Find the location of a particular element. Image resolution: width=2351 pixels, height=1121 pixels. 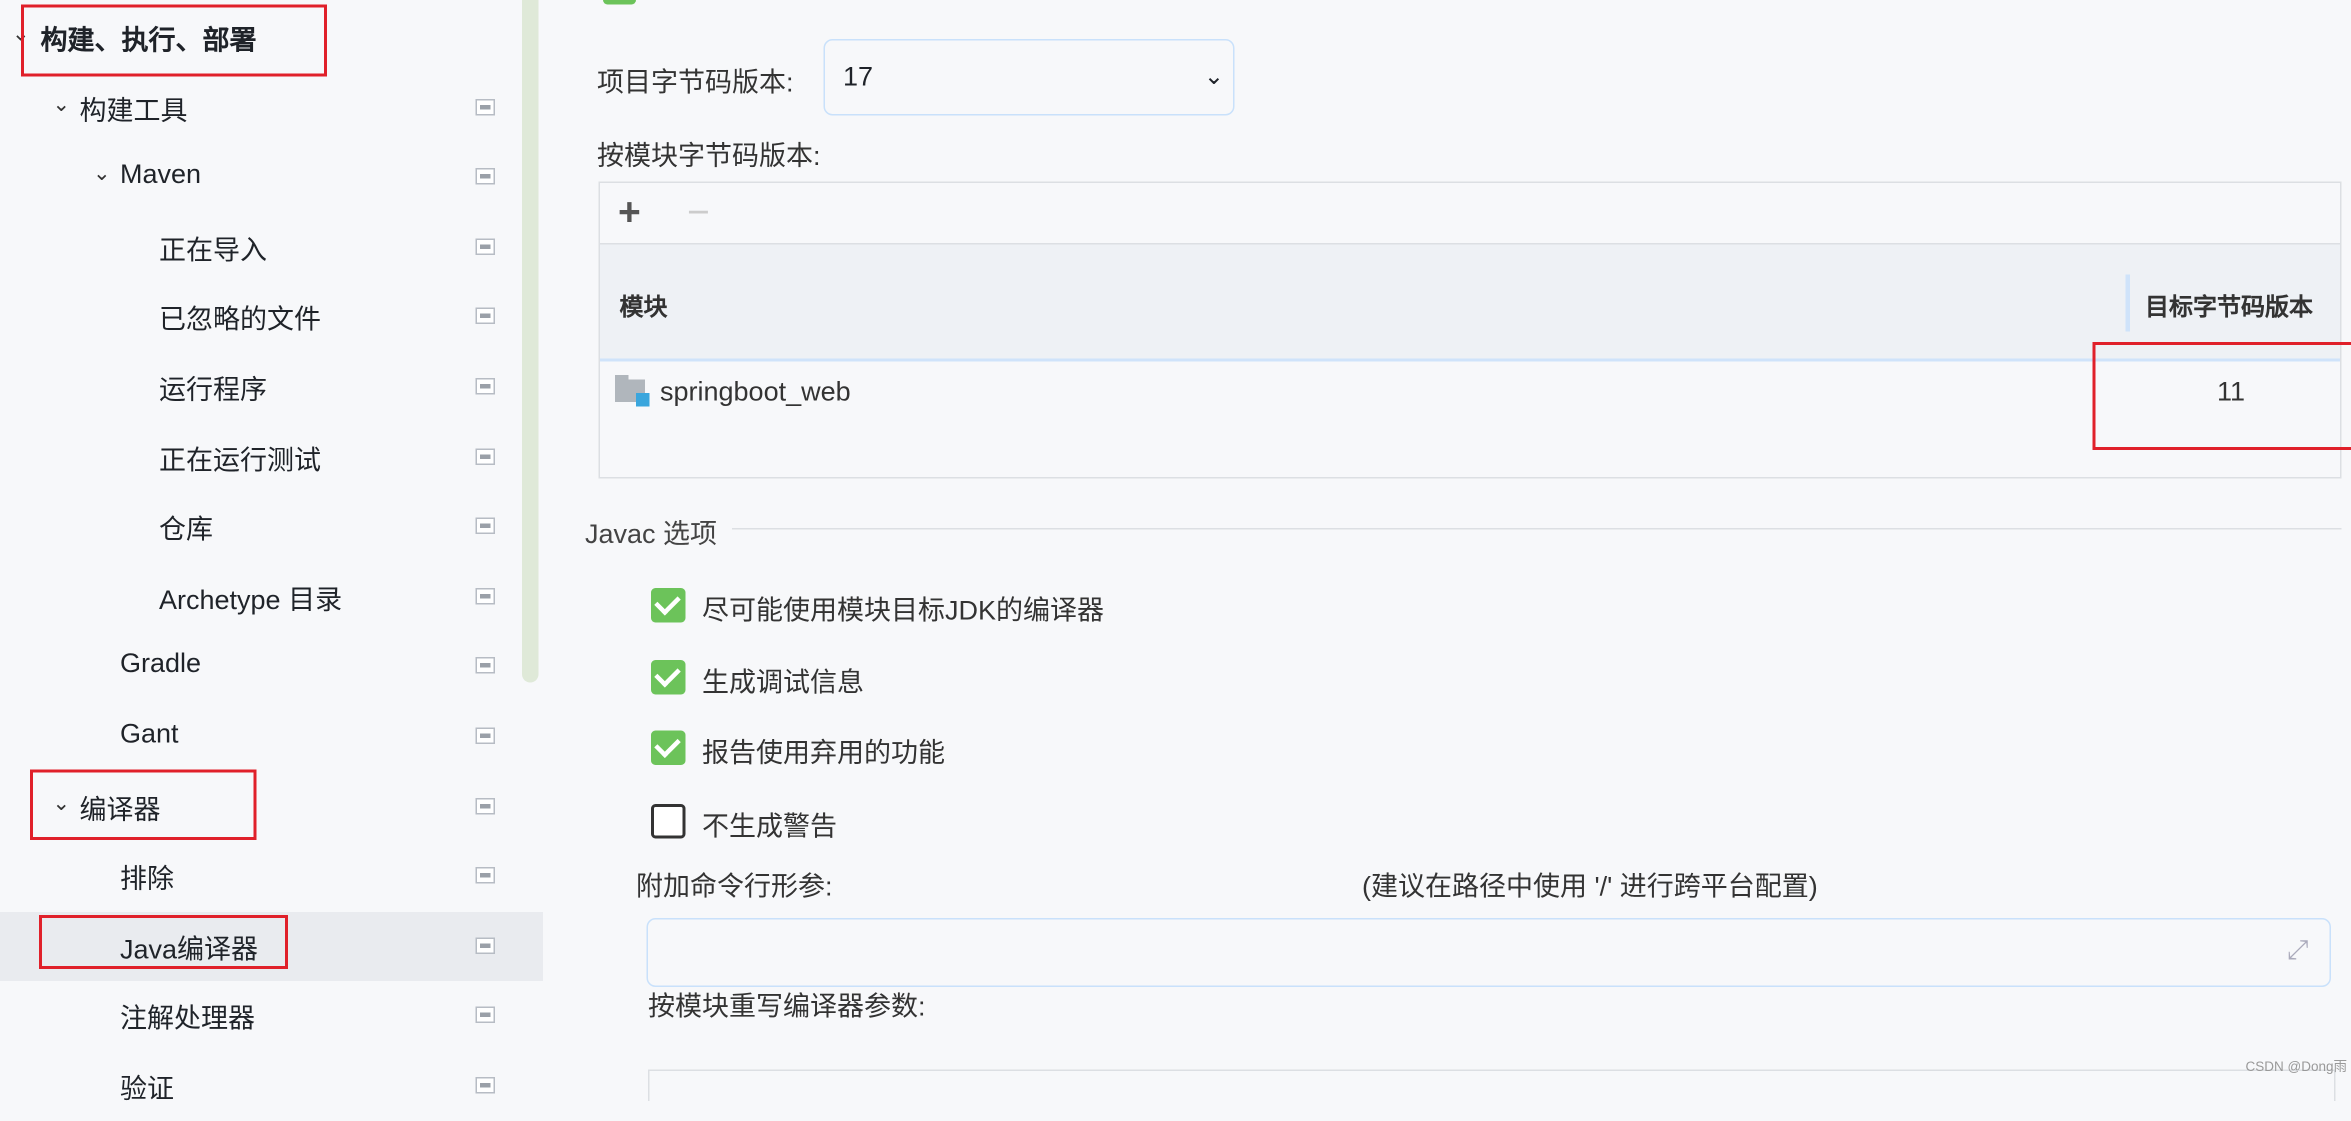

sidebar-item: 仓库 is located at coordinates (271, 526).